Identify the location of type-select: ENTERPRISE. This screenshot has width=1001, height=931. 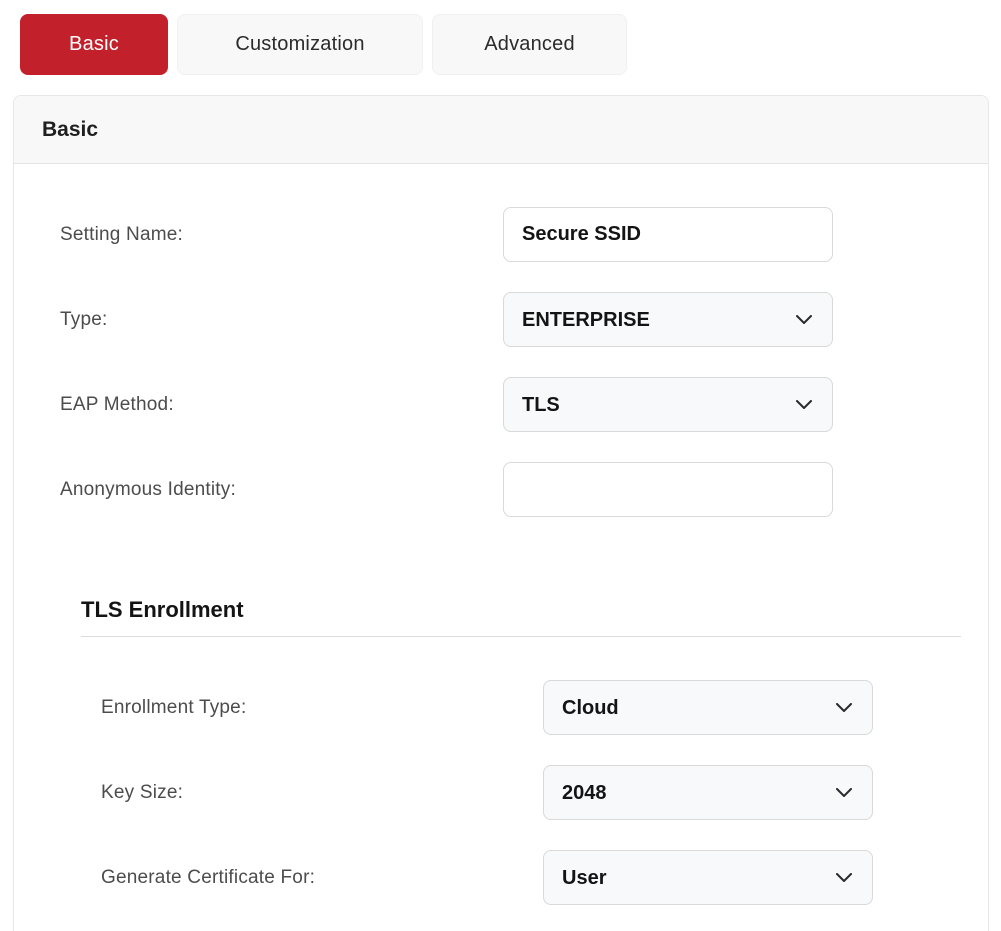
(668, 319).